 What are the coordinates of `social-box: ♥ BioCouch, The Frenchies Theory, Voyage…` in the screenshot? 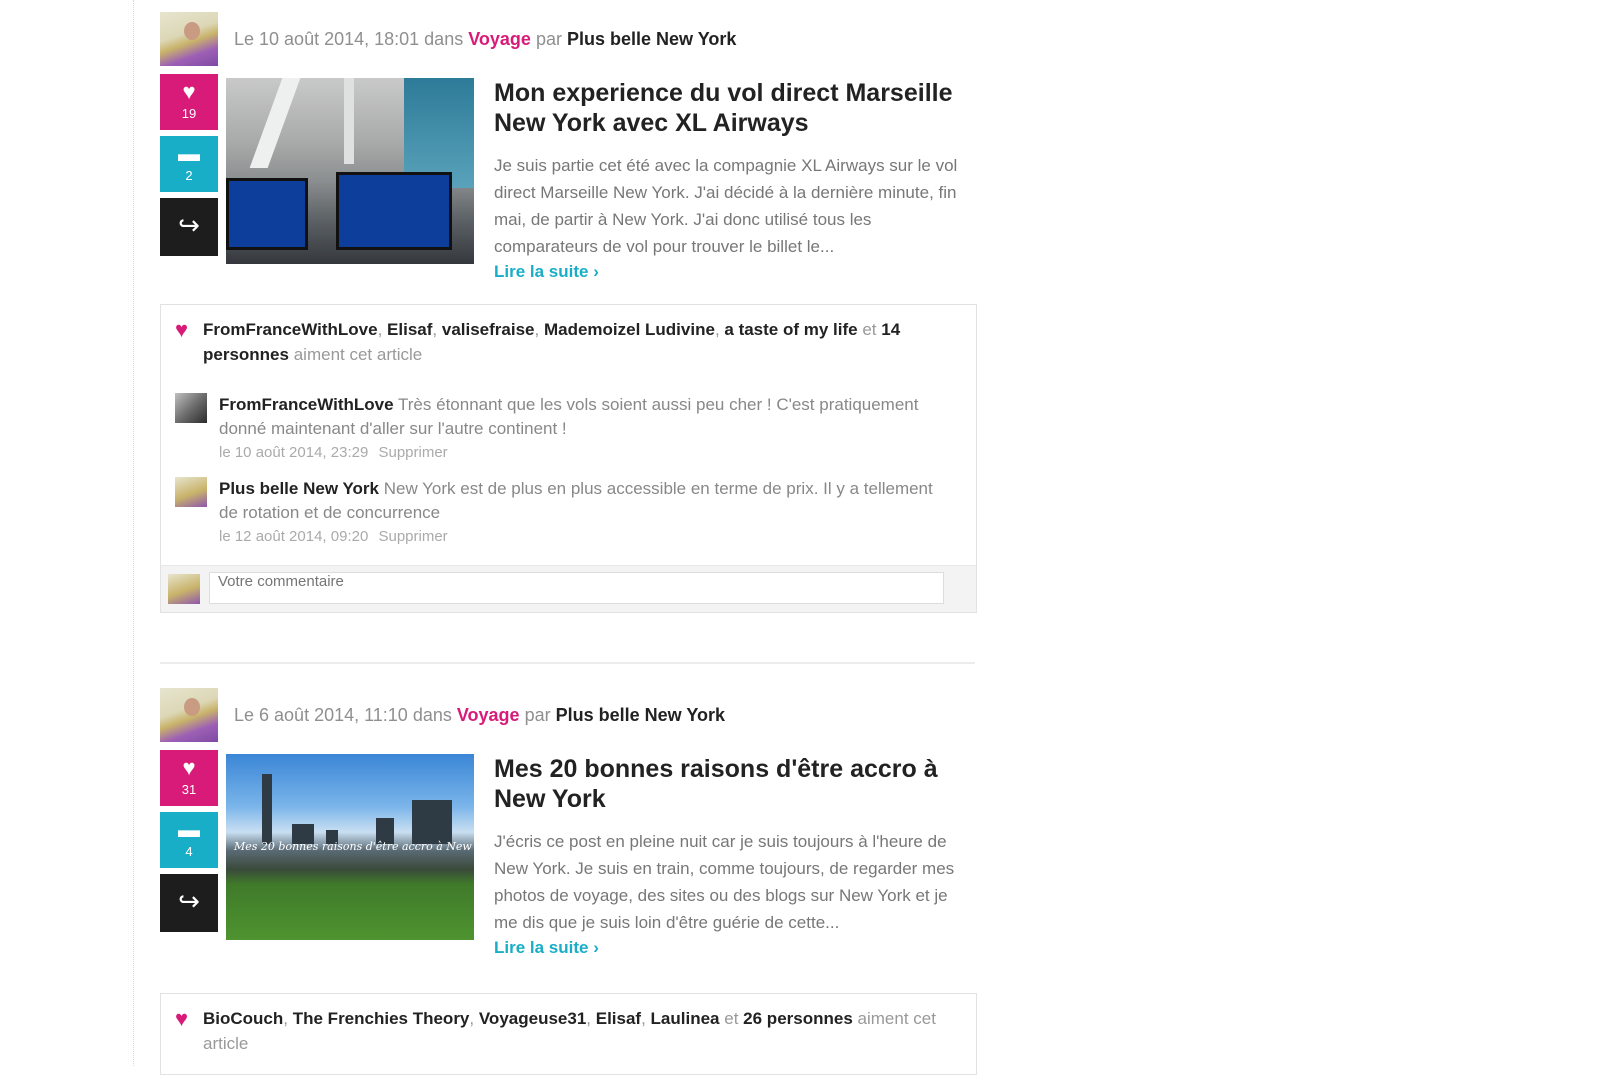 It's located at (568, 1034).